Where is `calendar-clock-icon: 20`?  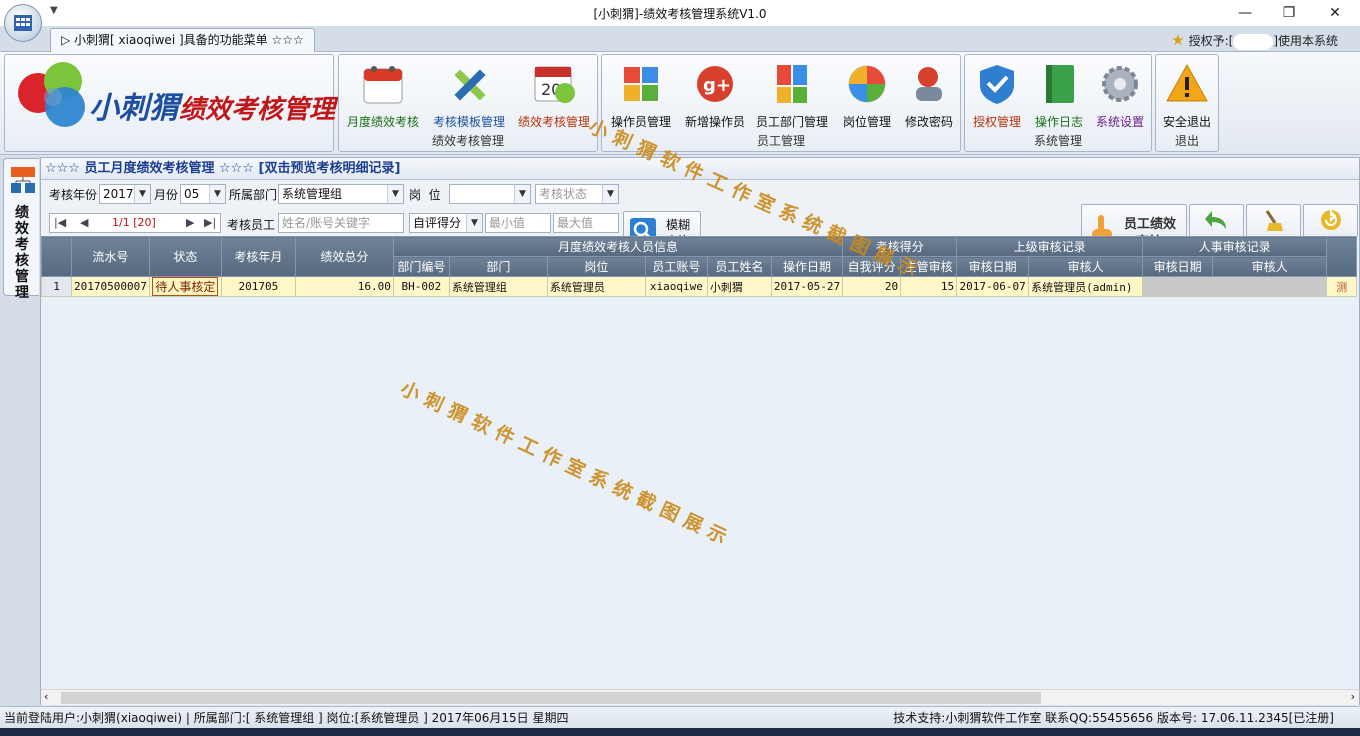
calendar-clock-icon: 20 is located at coordinates (554, 84).